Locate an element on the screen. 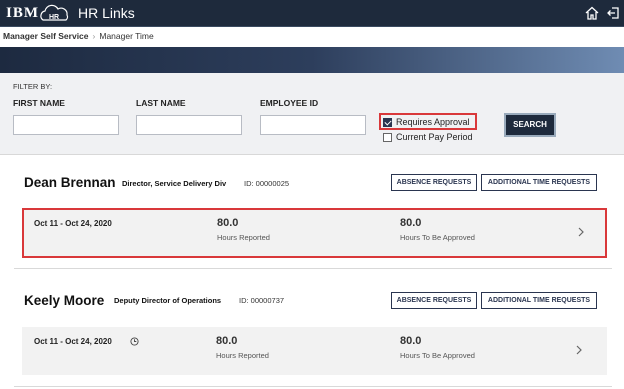 This screenshot has height=389, width=624. ibm-logo: IBM is located at coordinates (22, 13).